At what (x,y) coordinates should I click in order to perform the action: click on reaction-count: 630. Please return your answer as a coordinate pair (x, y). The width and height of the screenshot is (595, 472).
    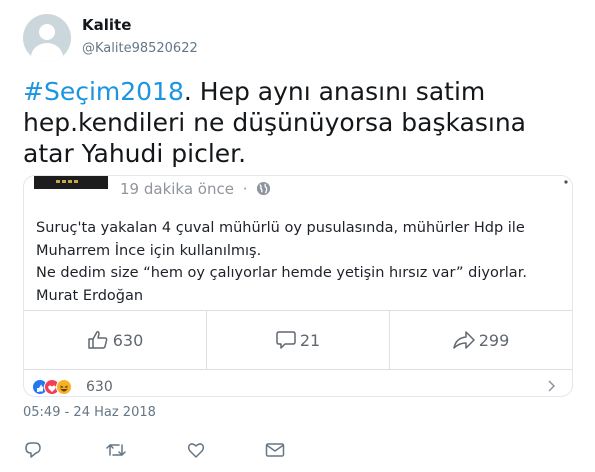
    Looking at the image, I should click on (99, 387).